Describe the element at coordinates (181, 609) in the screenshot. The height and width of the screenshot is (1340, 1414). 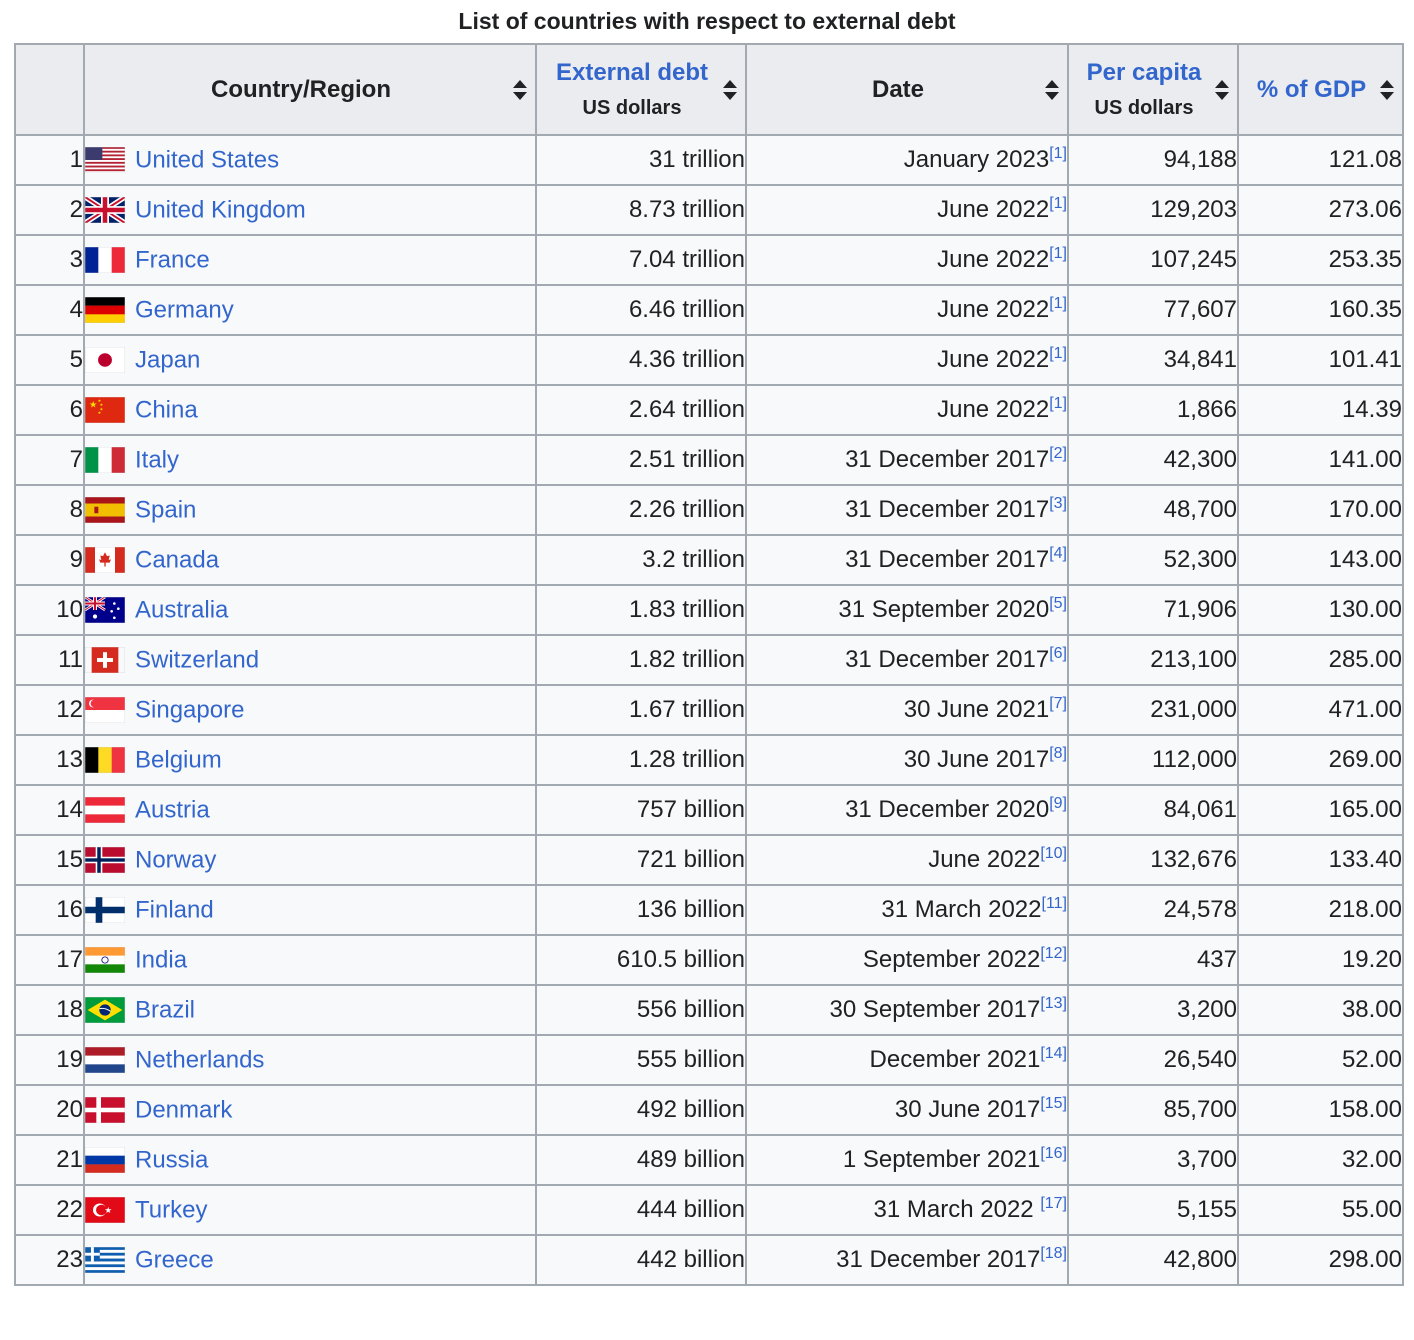
I see `country-link: Australia` at that location.